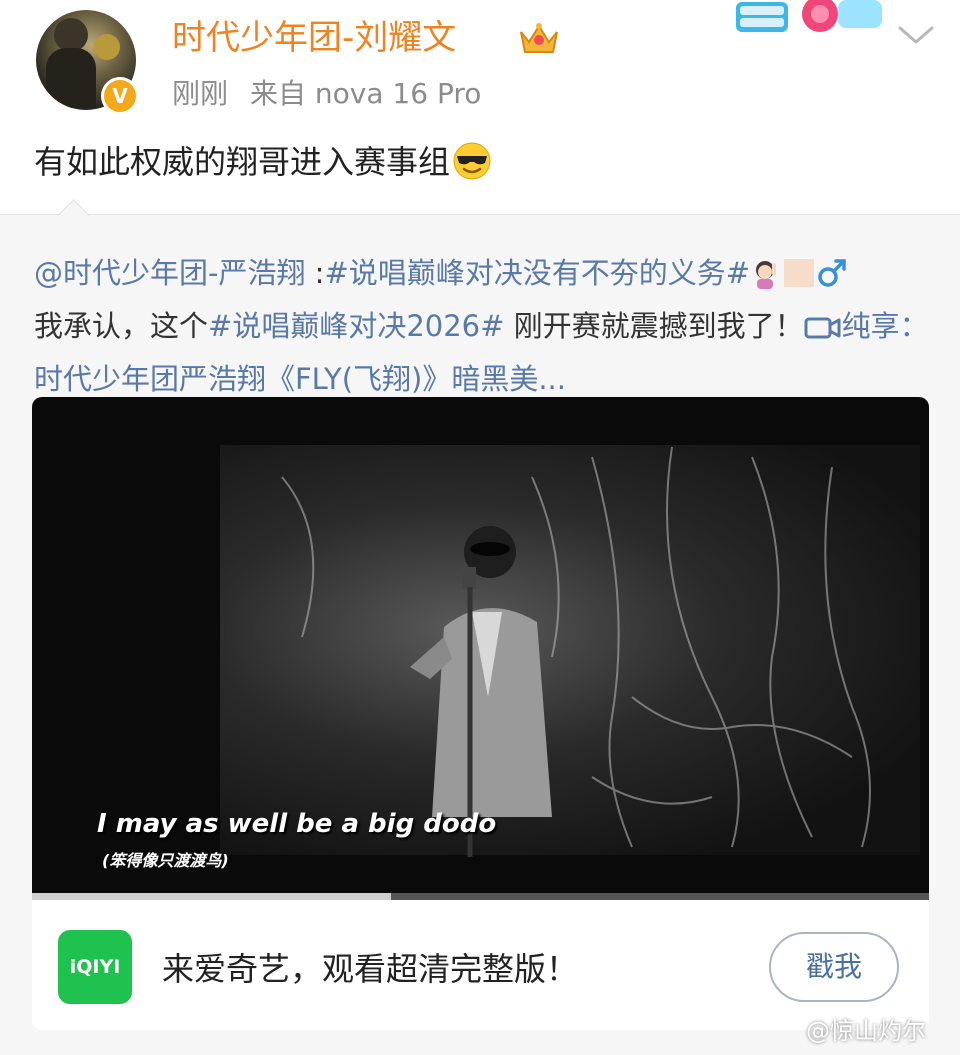 Image resolution: width=960 pixels, height=1055 pixels. I want to click on badge-art-icon, so click(812, 24).